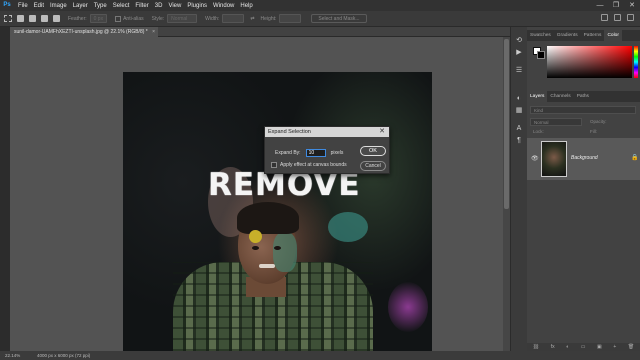  I want to click on restore-button: ❐, so click(616, 5).